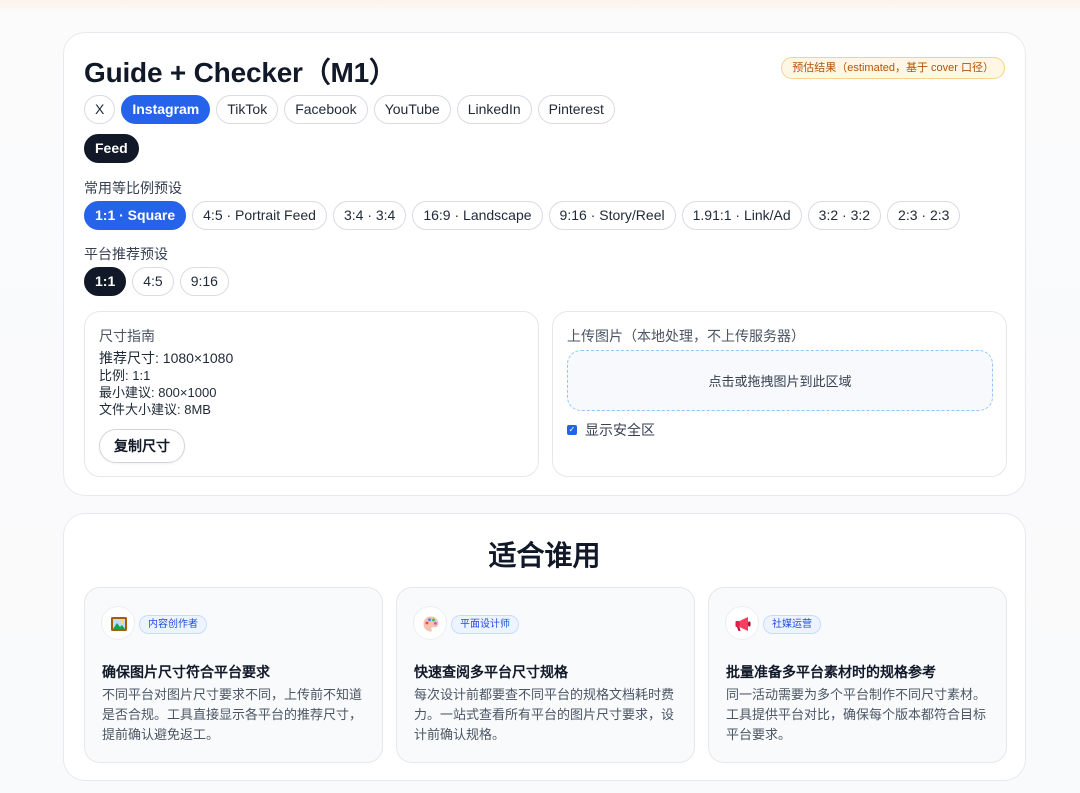 The image size is (1080, 793). What do you see at coordinates (173, 624) in the screenshot?
I see `persona-tag: 内容创作者` at bounding box center [173, 624].